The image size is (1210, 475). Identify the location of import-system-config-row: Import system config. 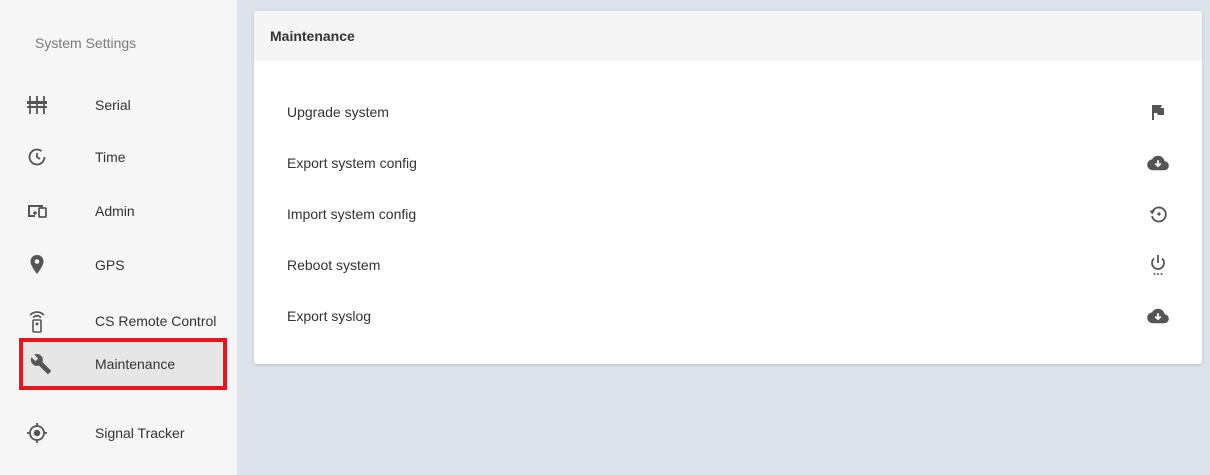
(728, 214).